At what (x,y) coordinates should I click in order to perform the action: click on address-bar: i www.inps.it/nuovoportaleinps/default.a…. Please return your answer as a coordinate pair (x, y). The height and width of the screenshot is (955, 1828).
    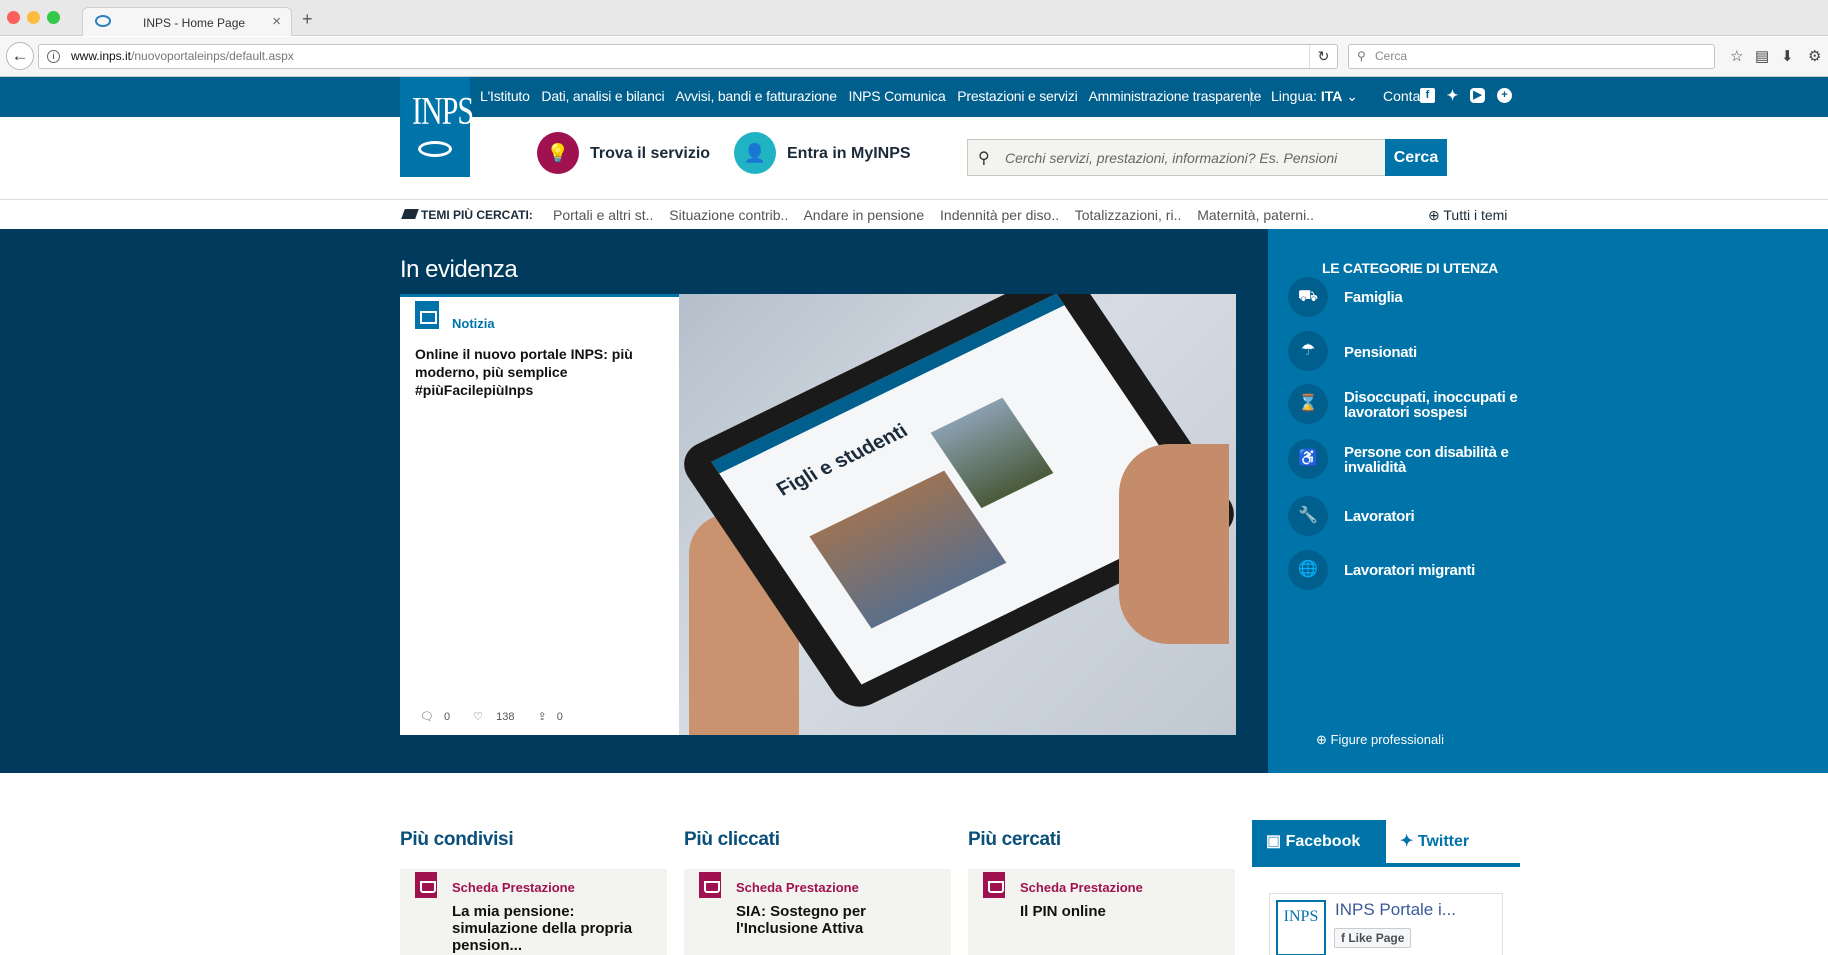
    Looking at the image, I should click on (688, 56).